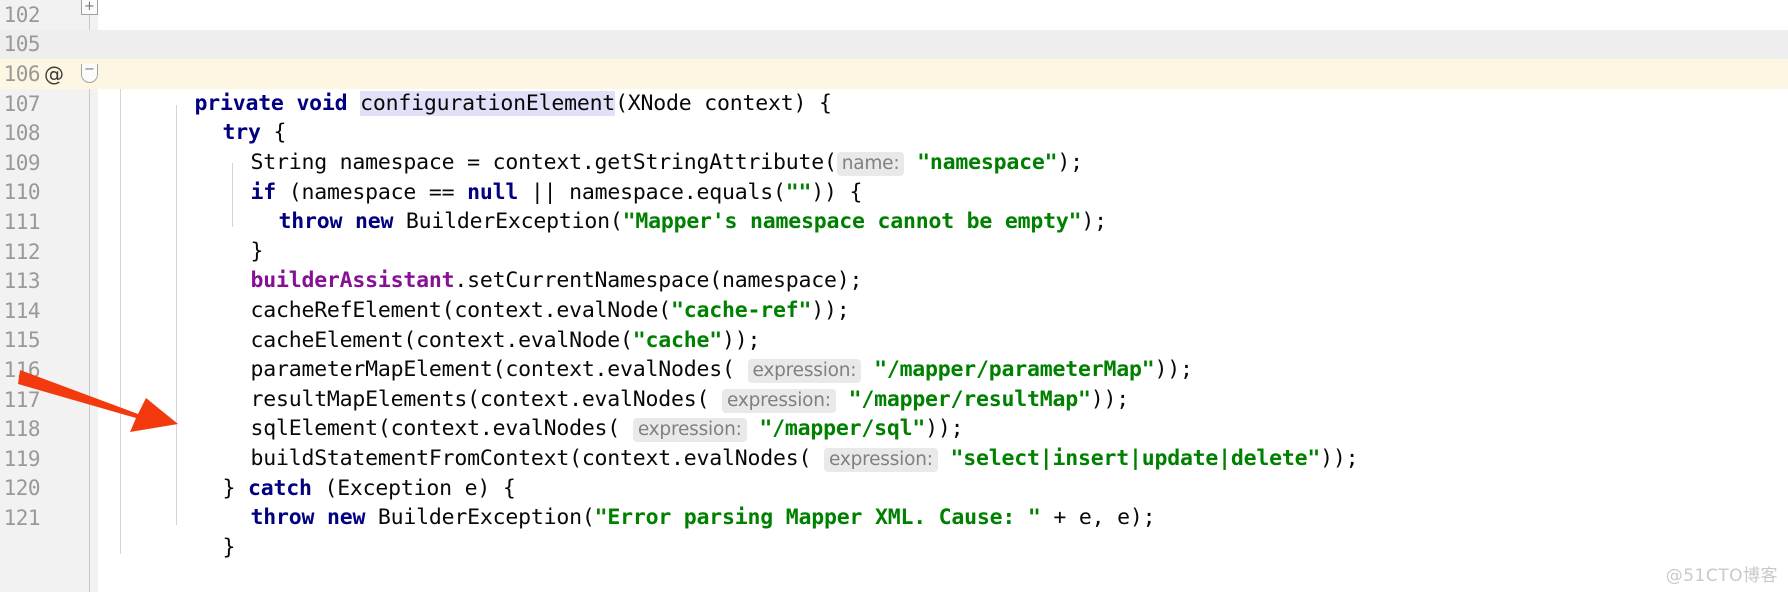 The width and height of the screenshot is (1788, 592). What do you see at coordinates (49, 370) in the screenshot?
I see `gutter-row: 116` at bounding box center [49, 370].